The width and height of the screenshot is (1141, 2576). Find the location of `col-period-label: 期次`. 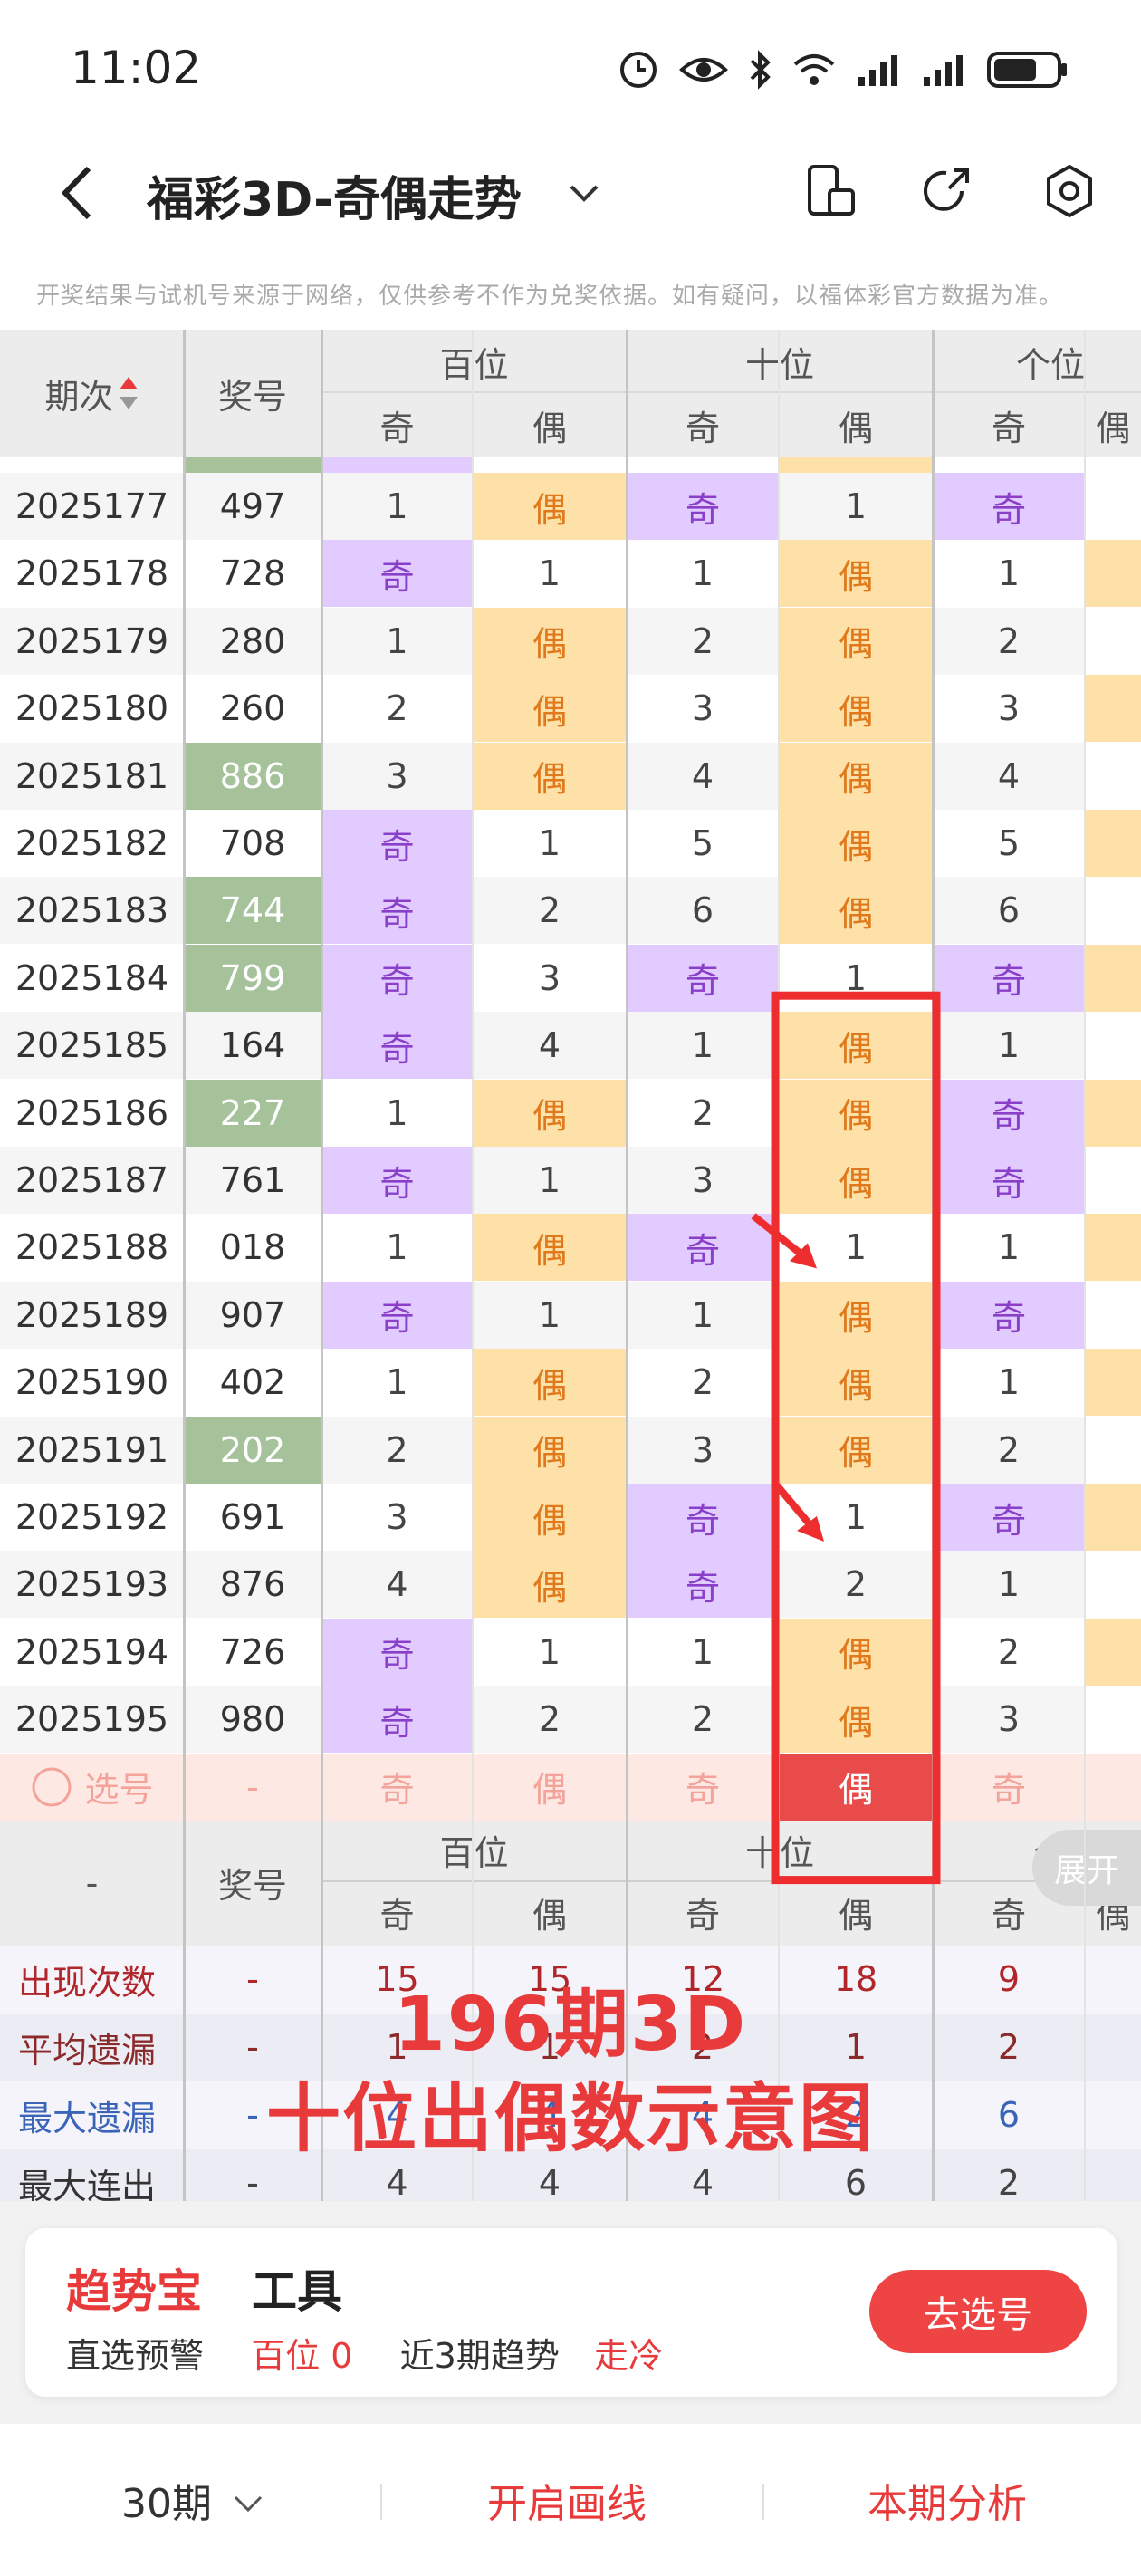

col-period-label: 期次 is located at coordinates (79, 396).